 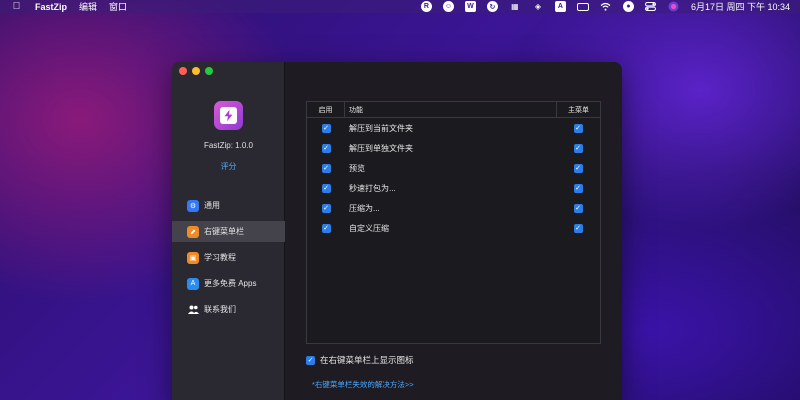 What do you see at coordinates (426, 6) in the screenshot?
I see `r-icon: R` at bounding box center [426, 6].